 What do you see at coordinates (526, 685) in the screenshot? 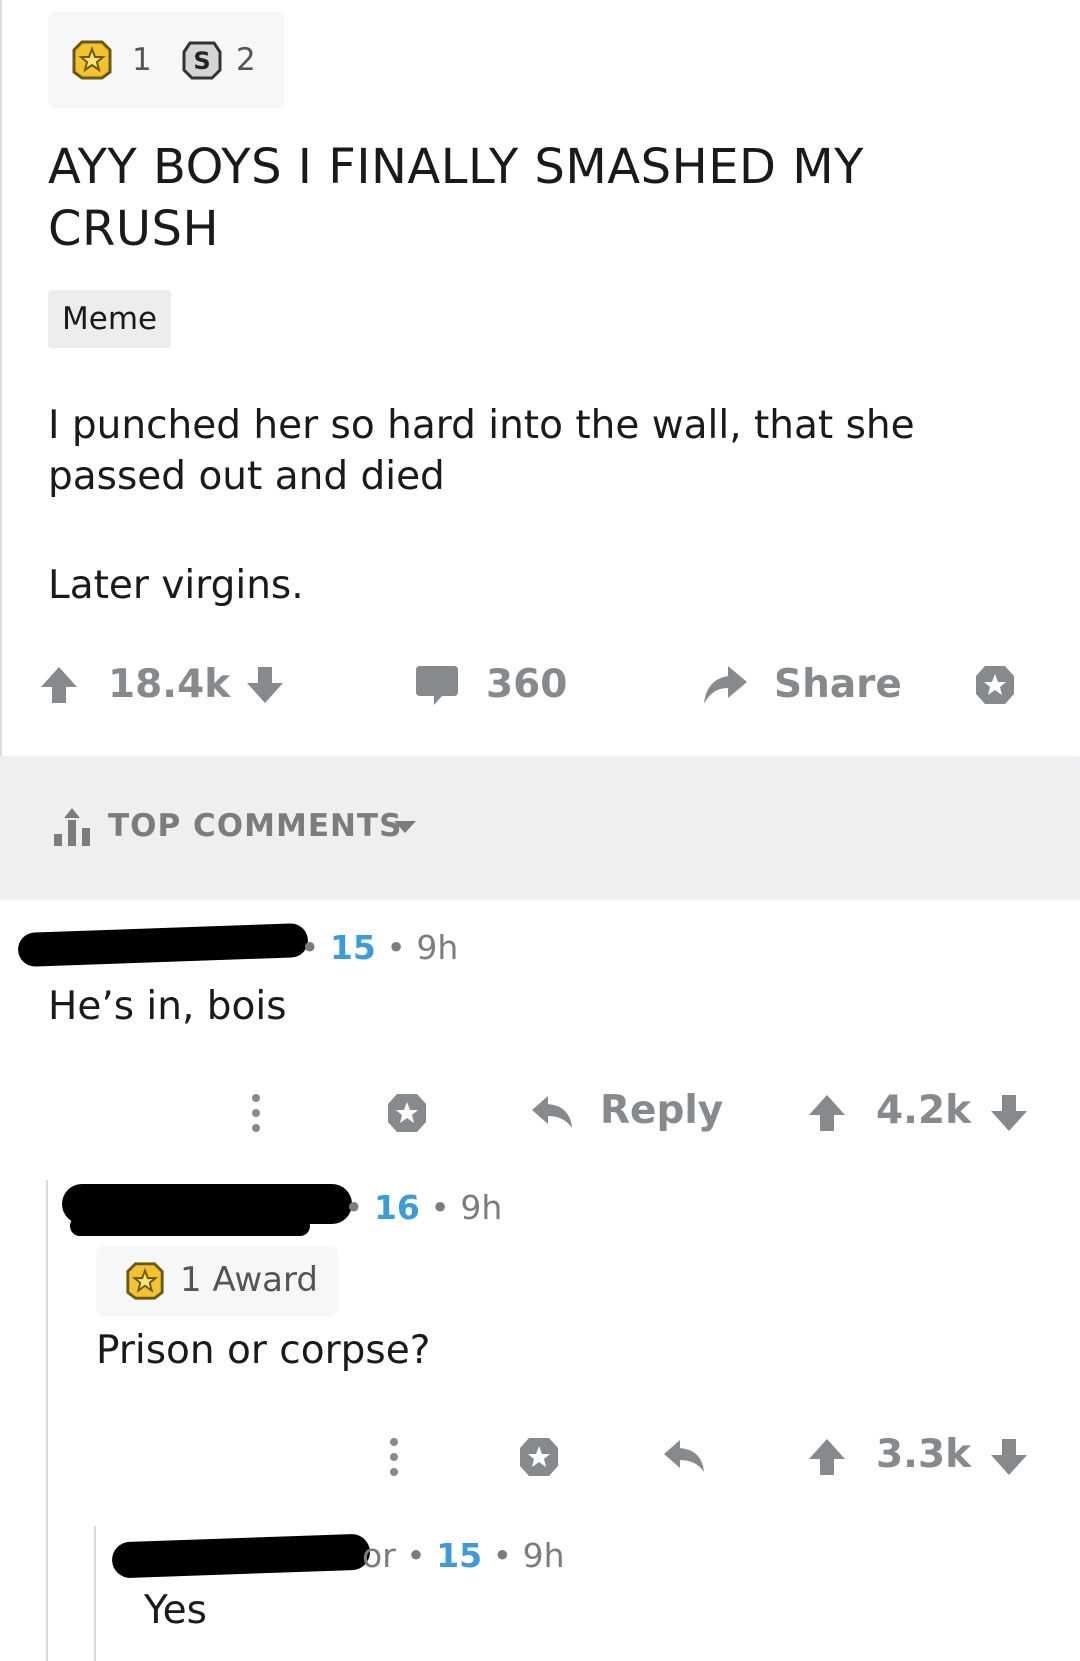
I see `comment-count: 360` at bounding box center [526, 685].